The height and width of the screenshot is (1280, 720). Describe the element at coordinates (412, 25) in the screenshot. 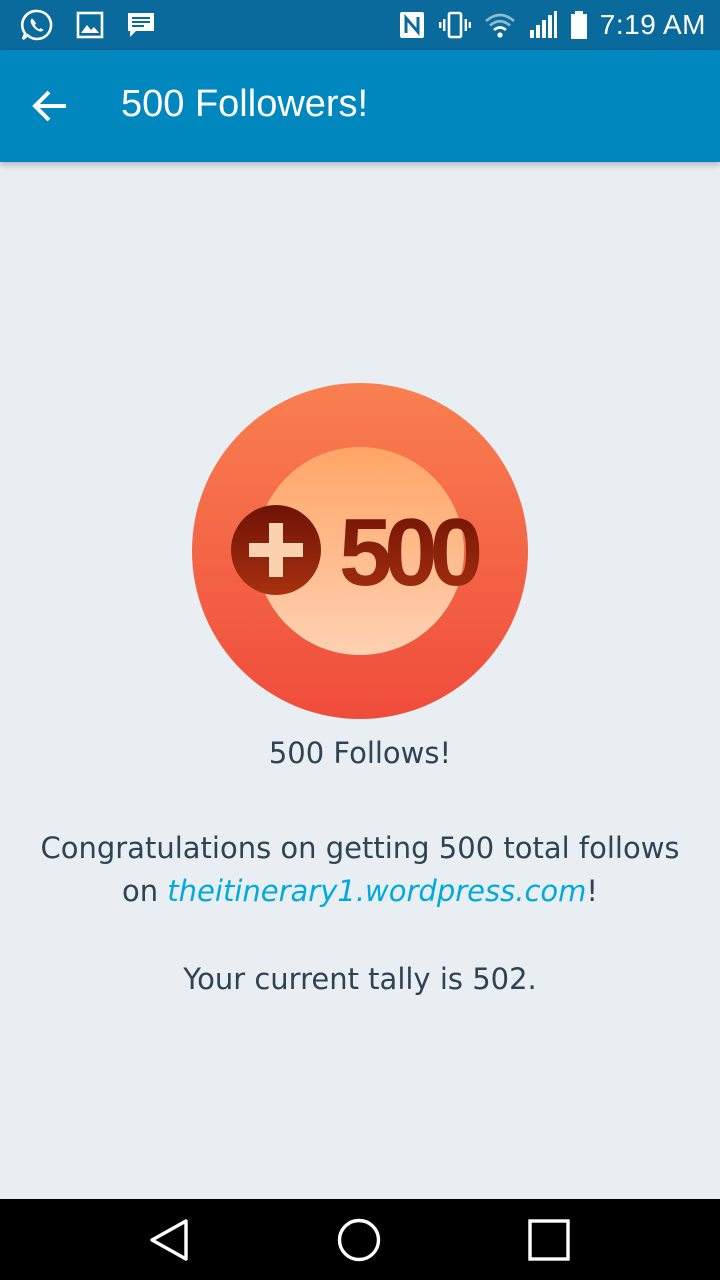

I see `nfc-icon` at that location.